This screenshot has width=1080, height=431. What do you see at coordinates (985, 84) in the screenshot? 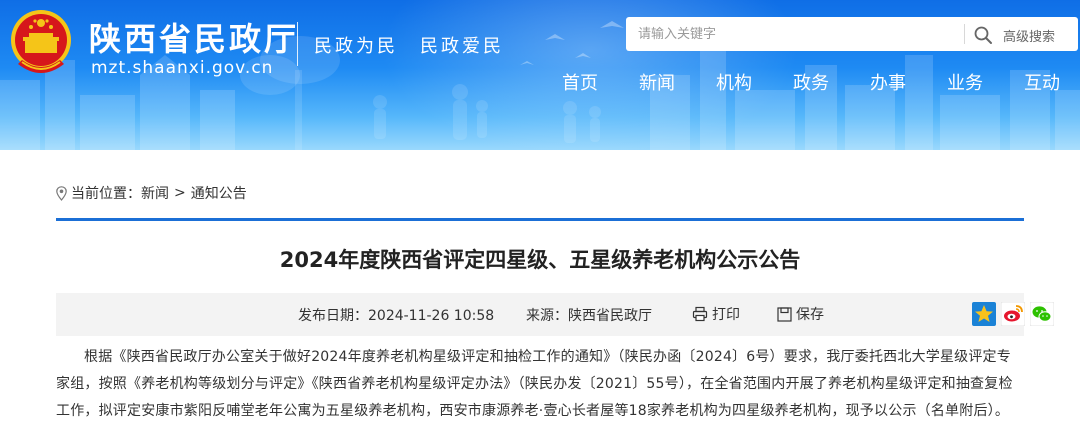
I see `nav-item-business: 业务` at bounding box center [985, 84].